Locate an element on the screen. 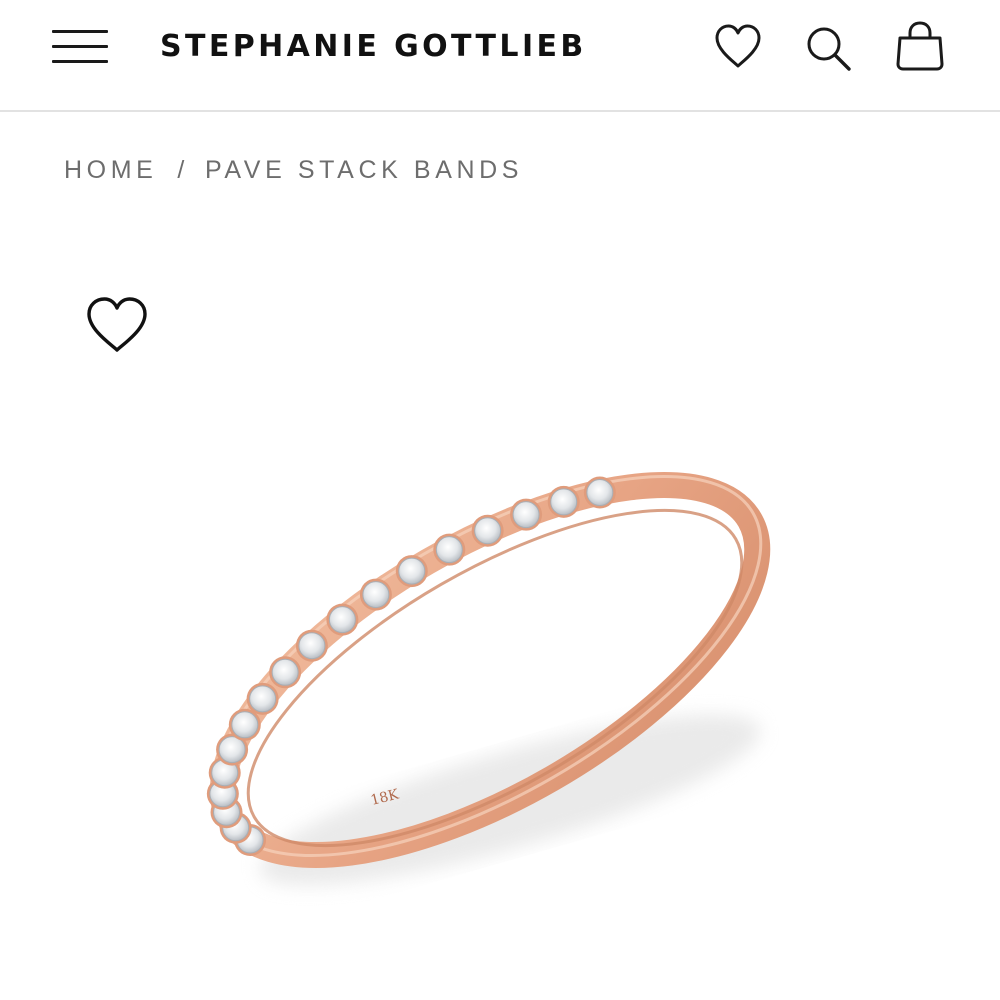 The width and height of the screenshot is (1000, 1000). shopping-bag-icon is located at coordinates (920, 46).